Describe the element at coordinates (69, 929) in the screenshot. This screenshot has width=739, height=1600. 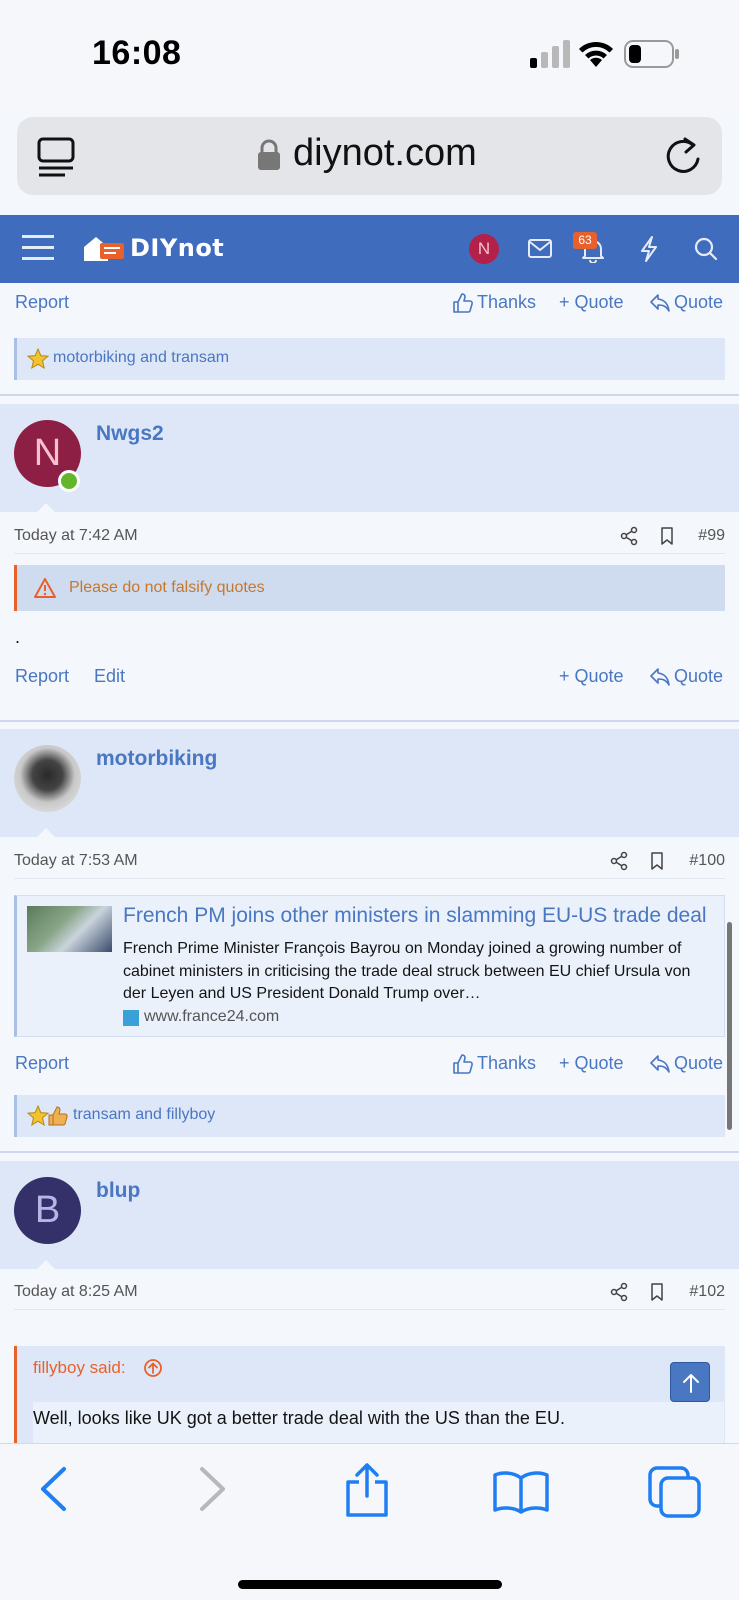
I see `link-preview-image` at that location.